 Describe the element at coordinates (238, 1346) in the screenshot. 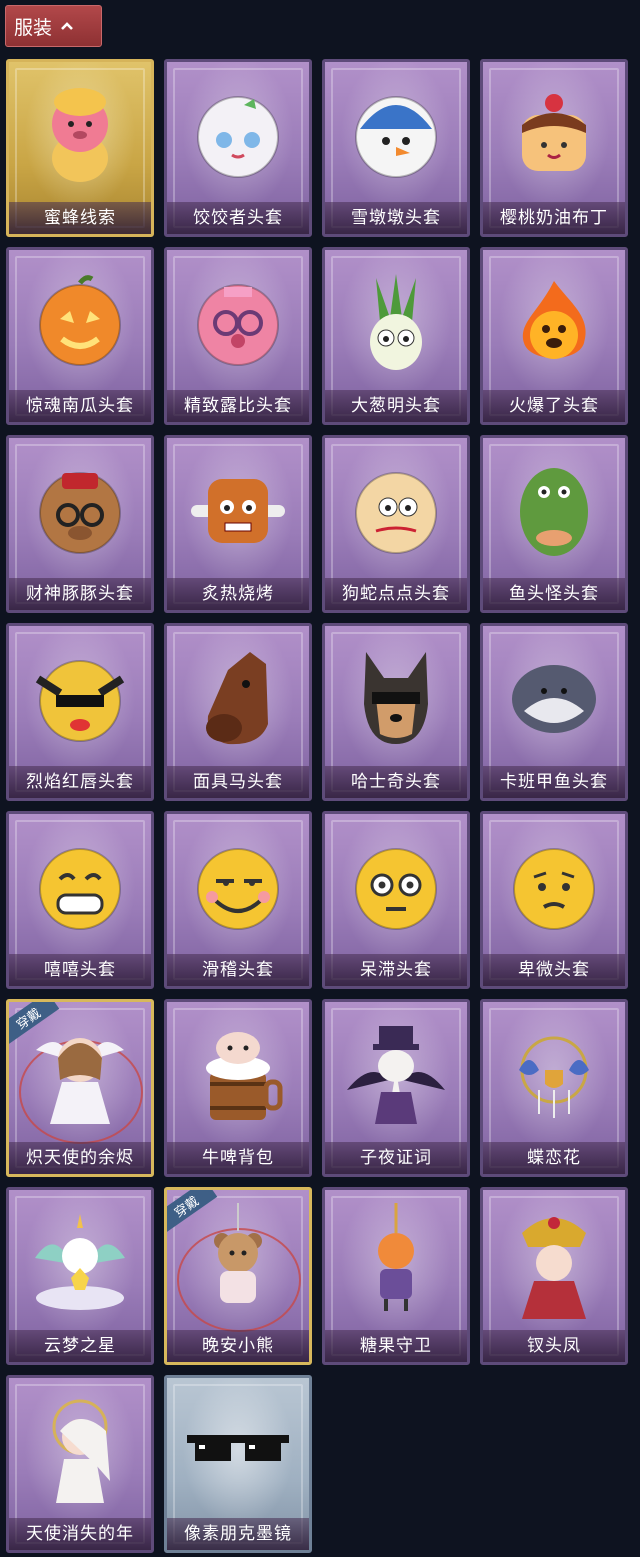

I see `costume-name: 晚安小熊` at that location.